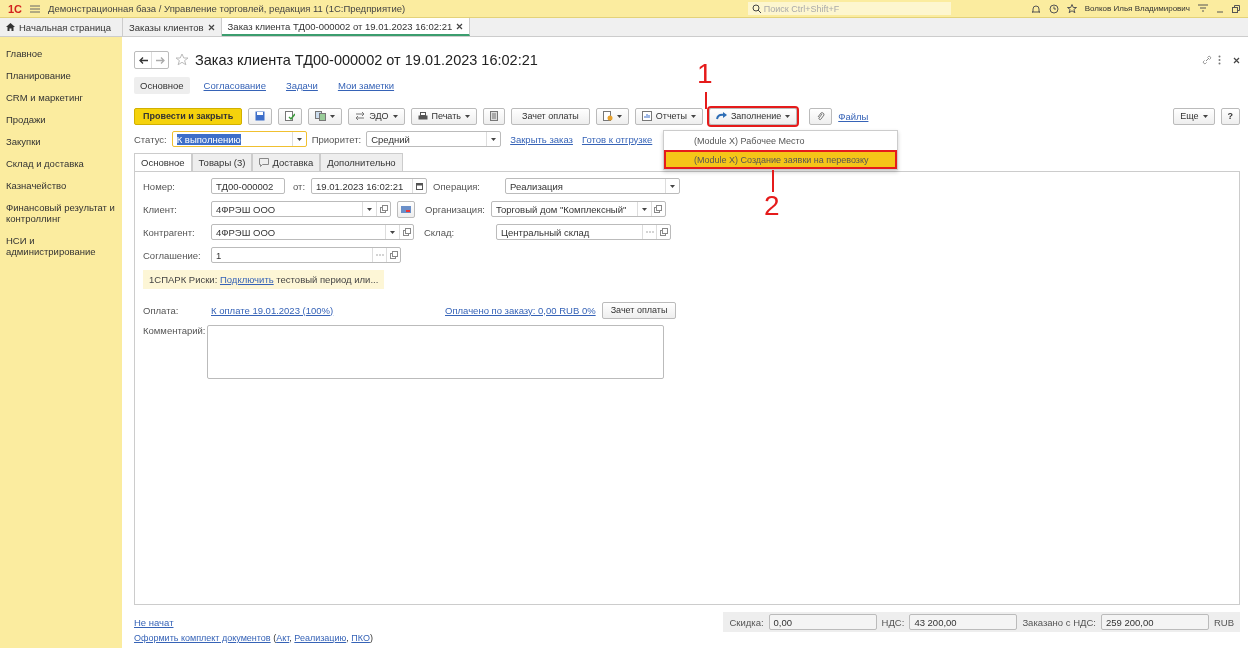 This screenshot has height=648, width=1248. What do you see at coordinates (161, 310) in the screenshot?
I see `field-label: Оплата:` at bounding box center [161, 310].